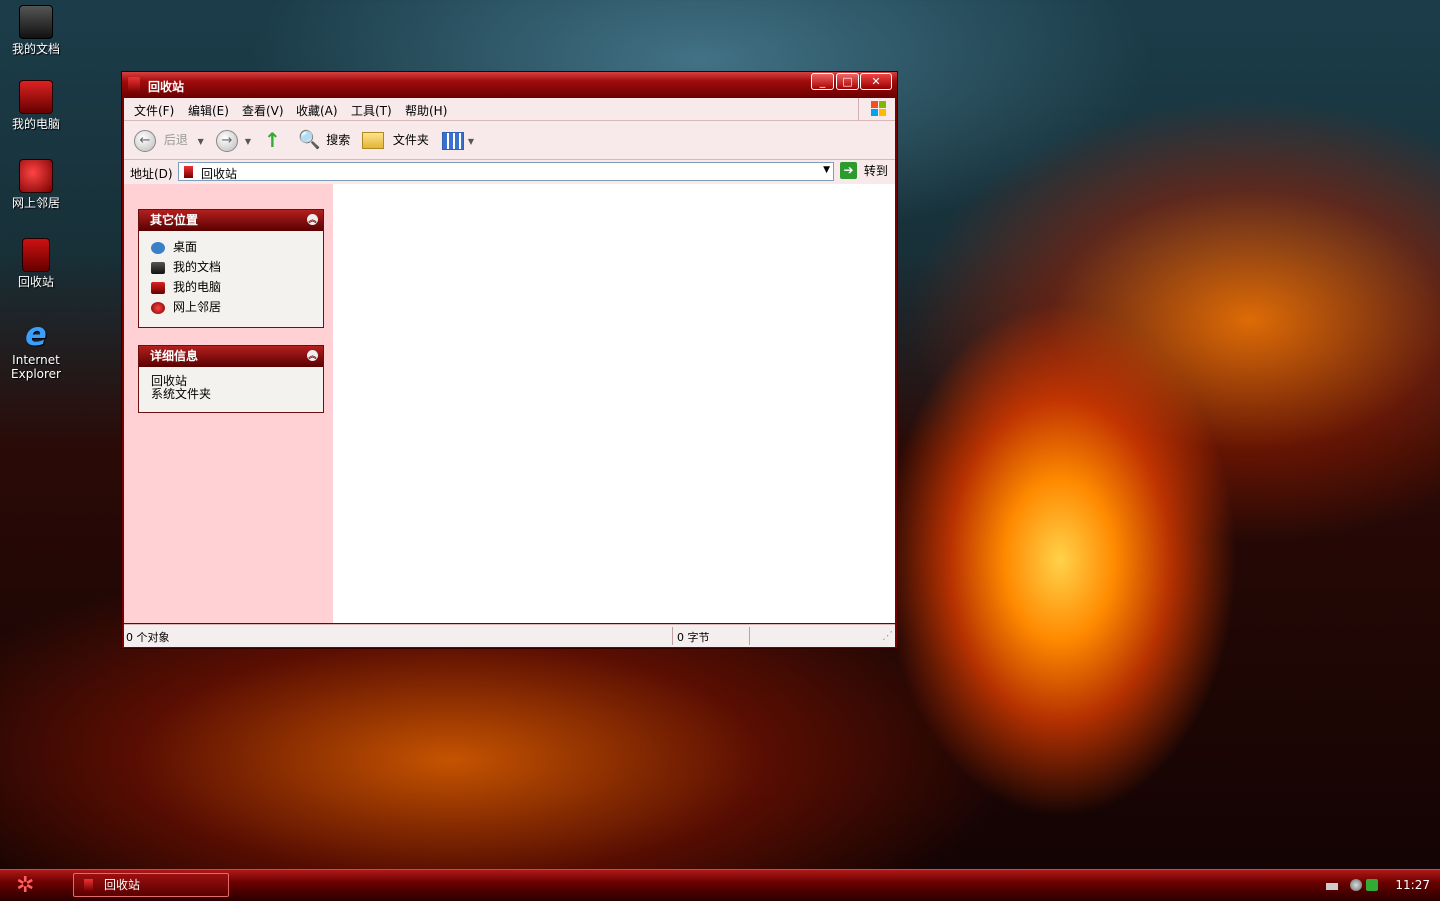 Image resolution: width=1440 pixels, height=901 pixels. I want to click on status-object-count: 0 个对象, so click(148, 637).